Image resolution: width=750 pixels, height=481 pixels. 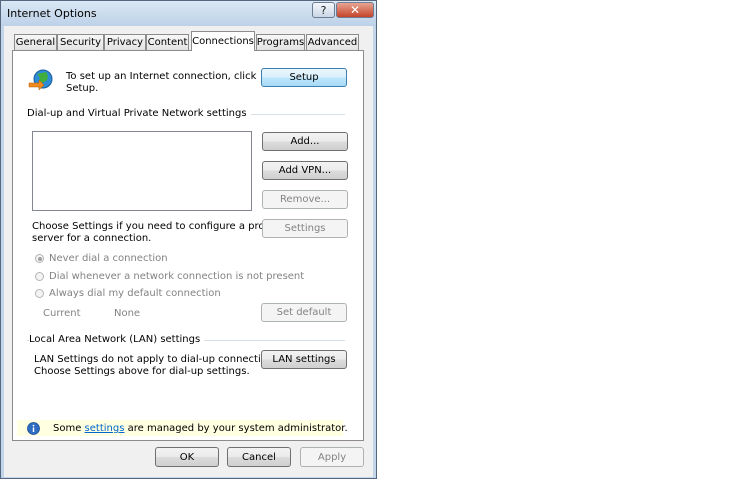 I want to click on globe-network-icon, so click(x=41, y=81).